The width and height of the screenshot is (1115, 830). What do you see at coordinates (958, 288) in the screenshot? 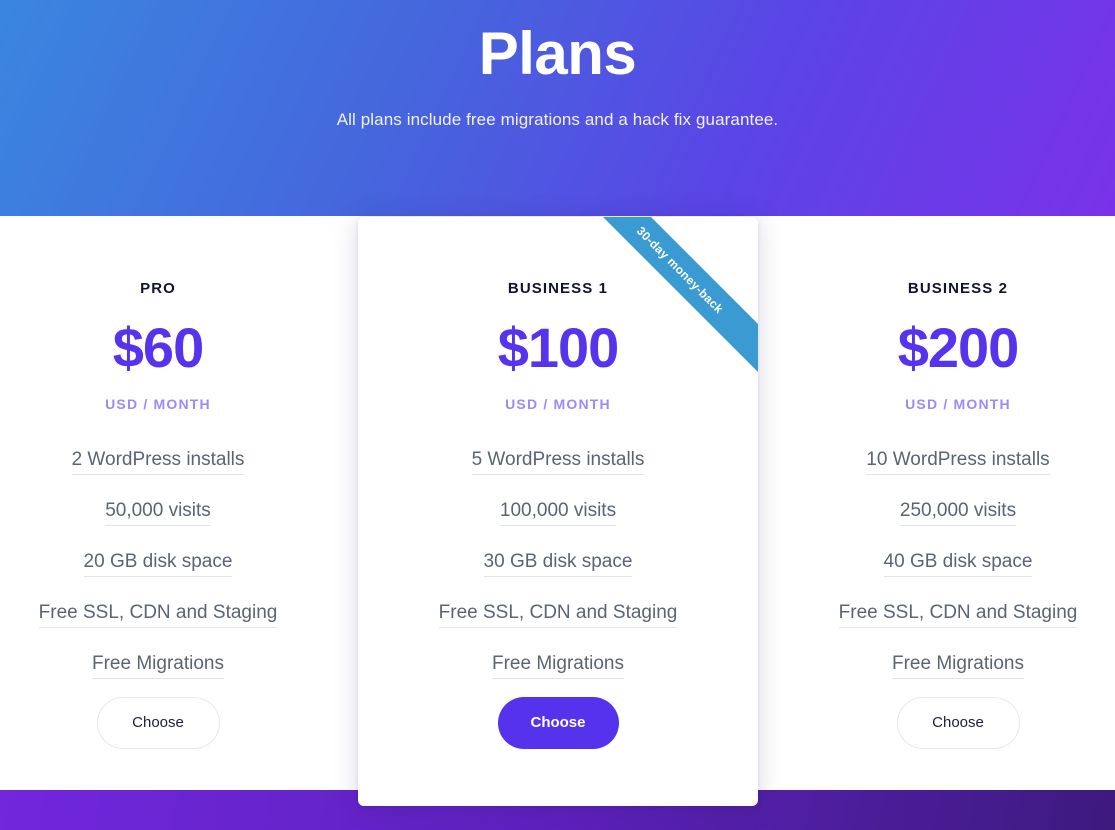
I see `plan-name: BUSINESS 2` at bounding box center [958, 288].